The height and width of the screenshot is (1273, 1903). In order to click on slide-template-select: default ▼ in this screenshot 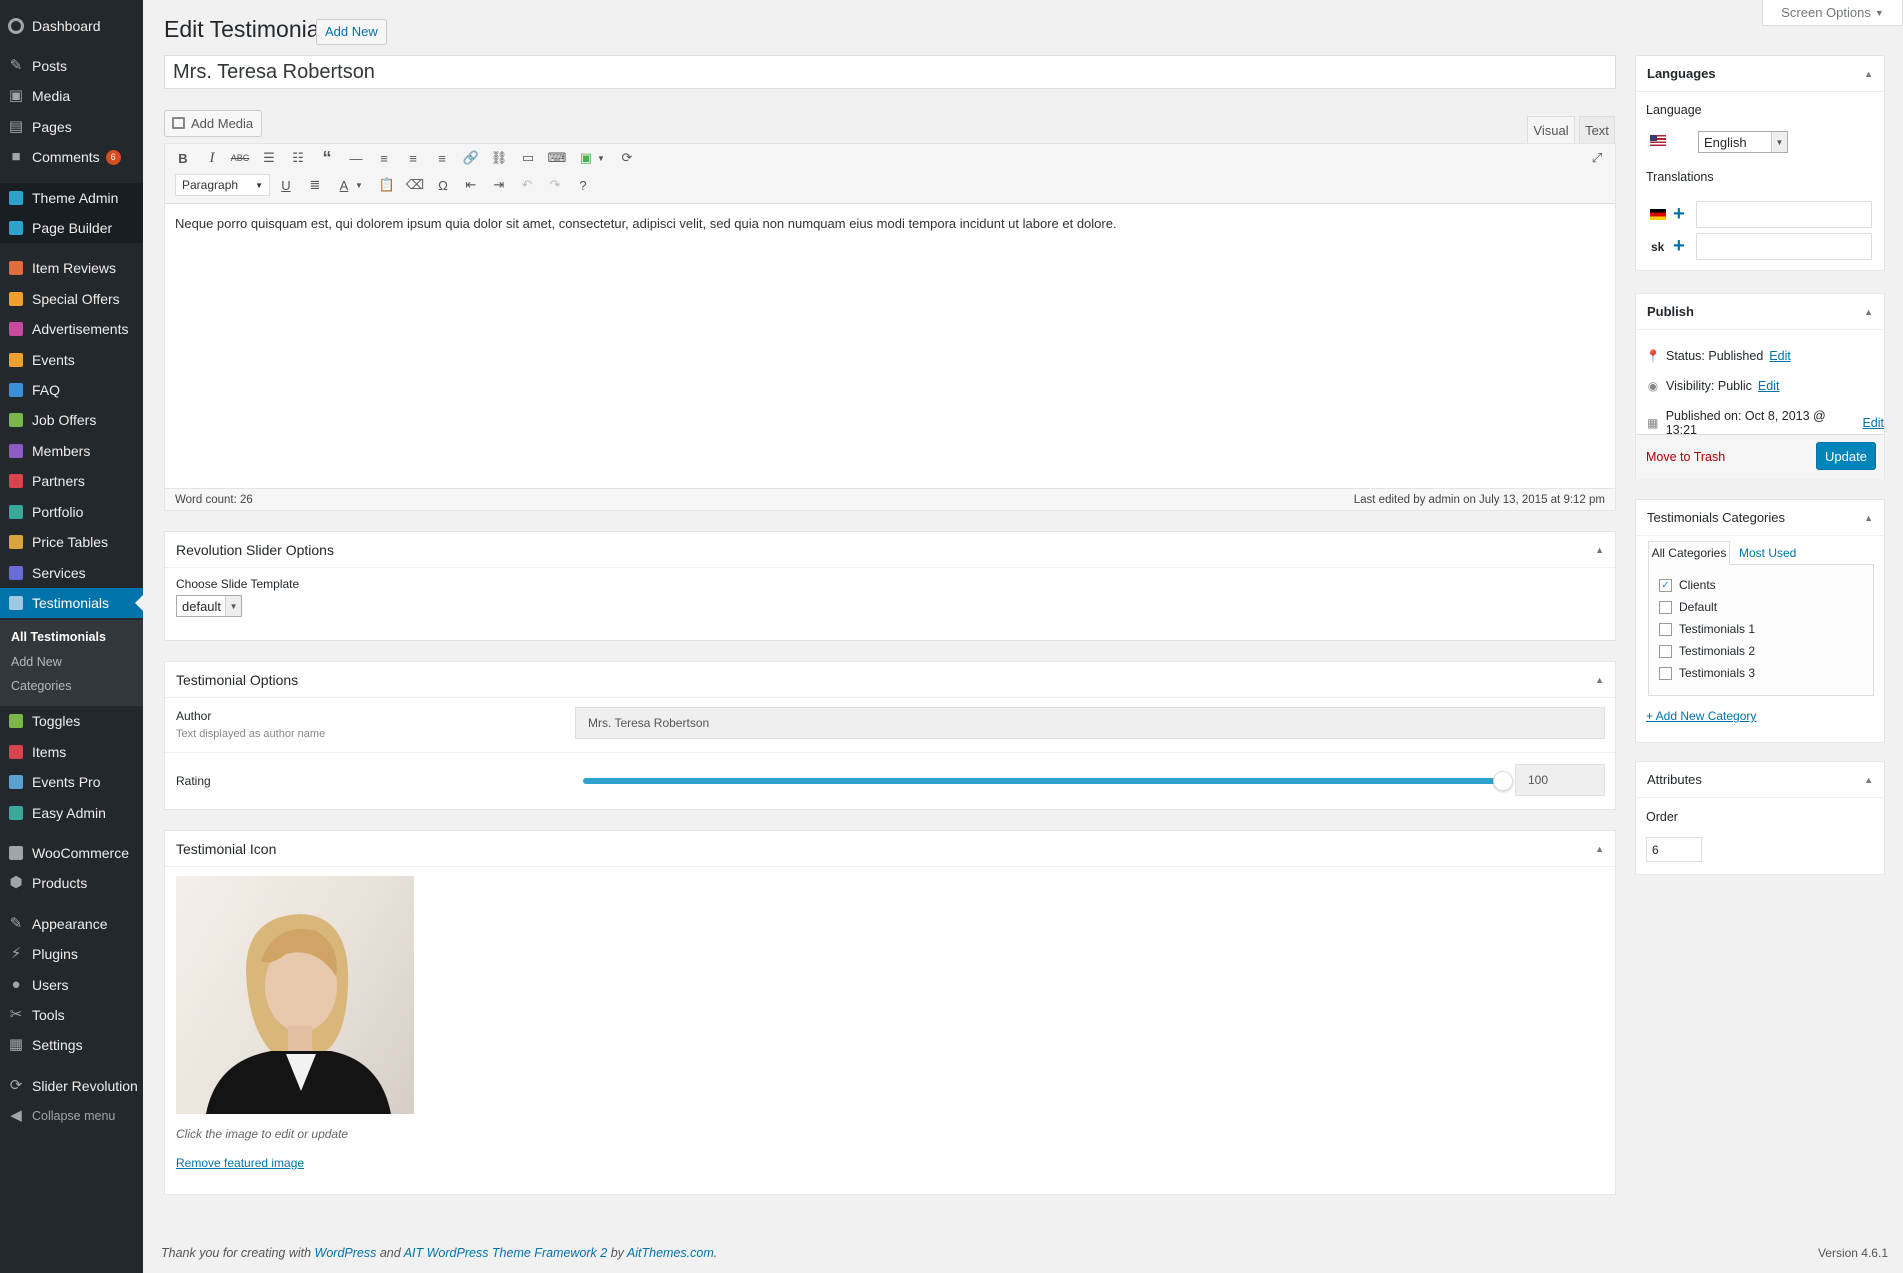, I will do `click(209, 606)`.